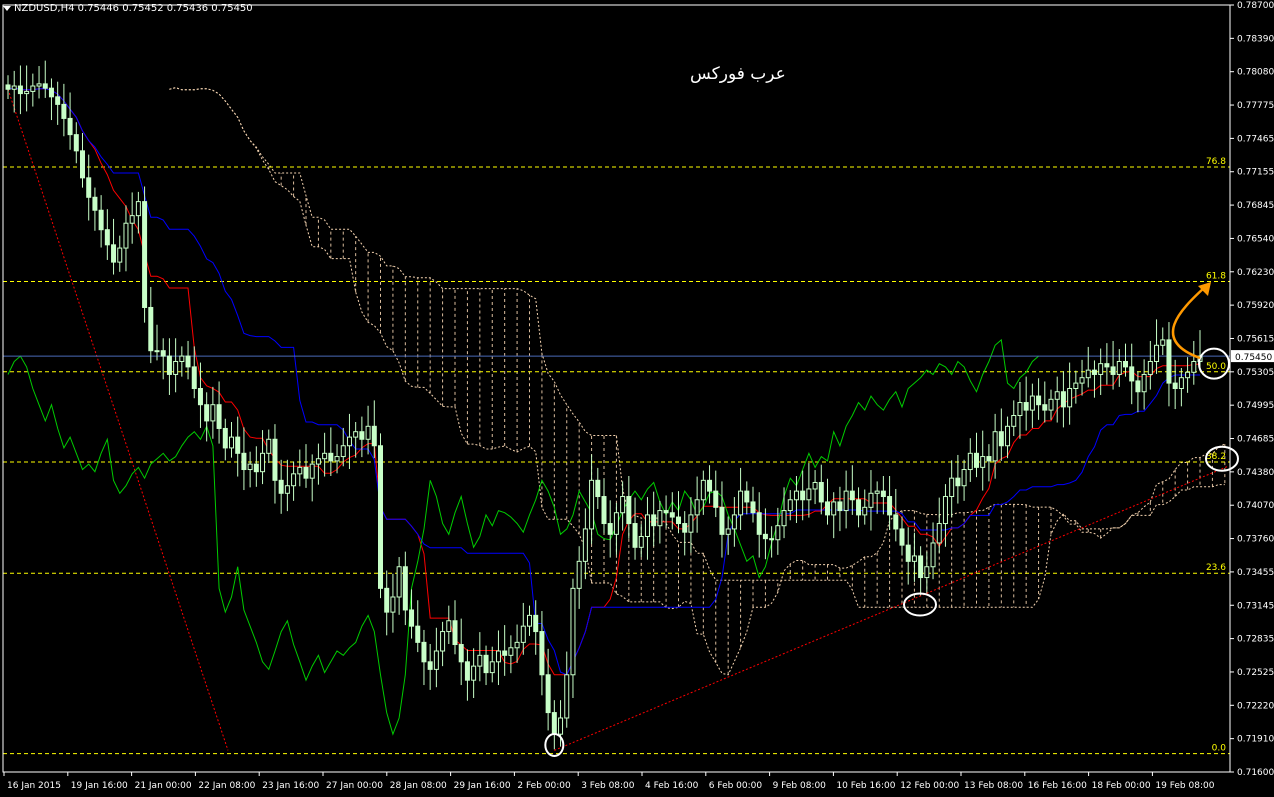 This screenshot has width=1274, height=797. What do you see at coordinates (1216, 568) in the screenshot?
I see `fib-level-label: 23.6` at bounding box center [1216, 568].